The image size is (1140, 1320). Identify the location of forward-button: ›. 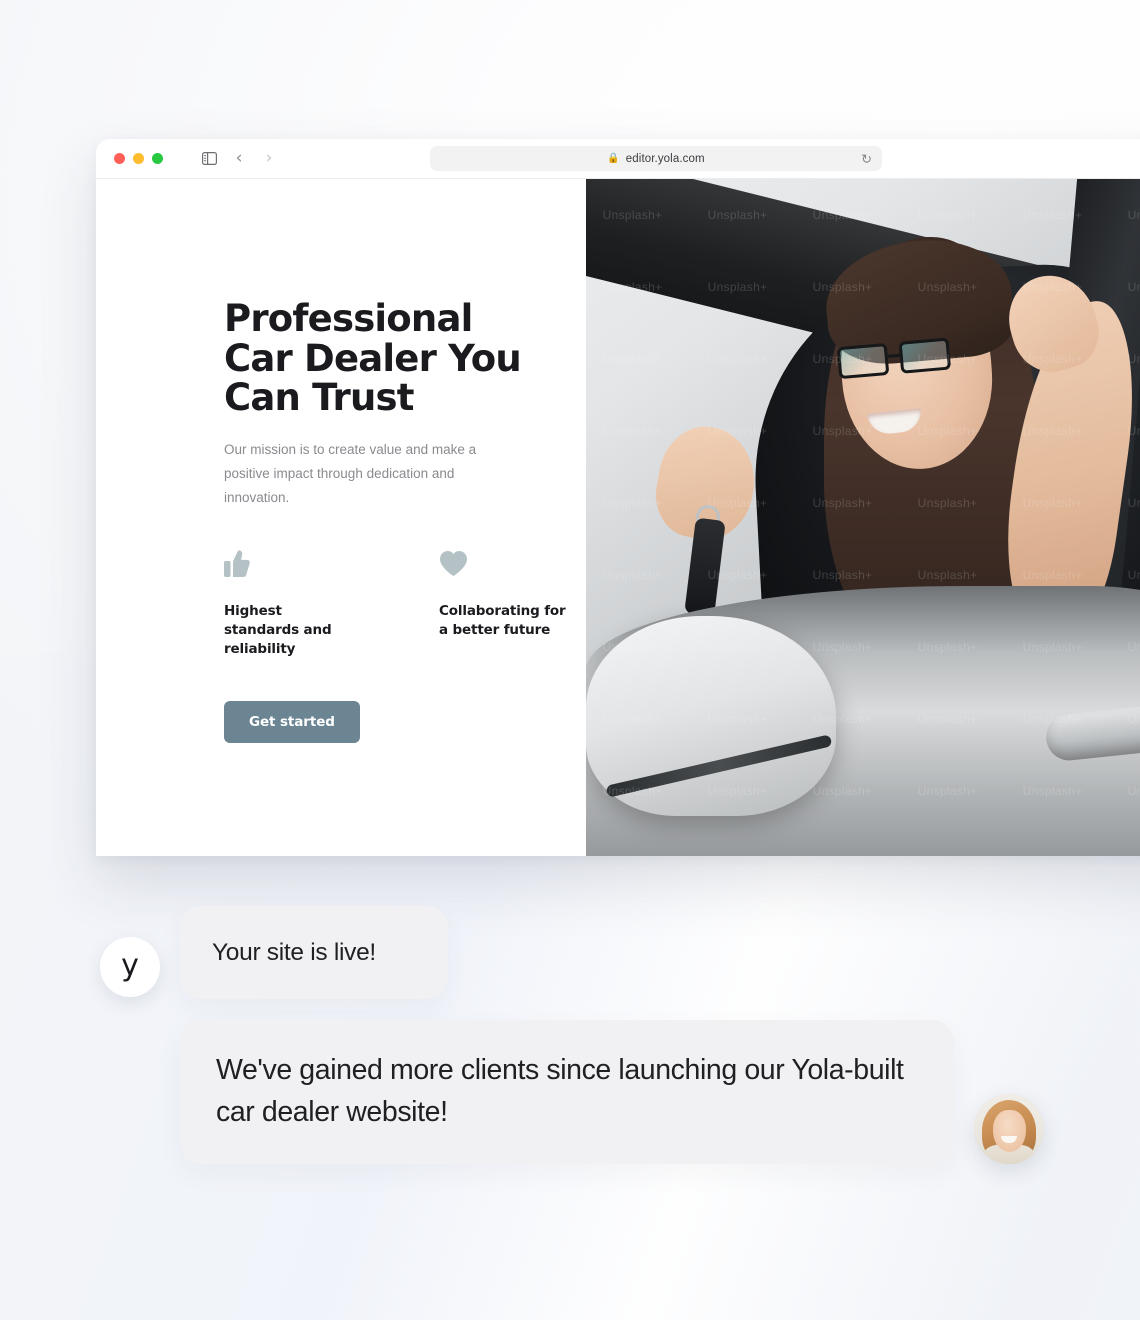
(269, 159).